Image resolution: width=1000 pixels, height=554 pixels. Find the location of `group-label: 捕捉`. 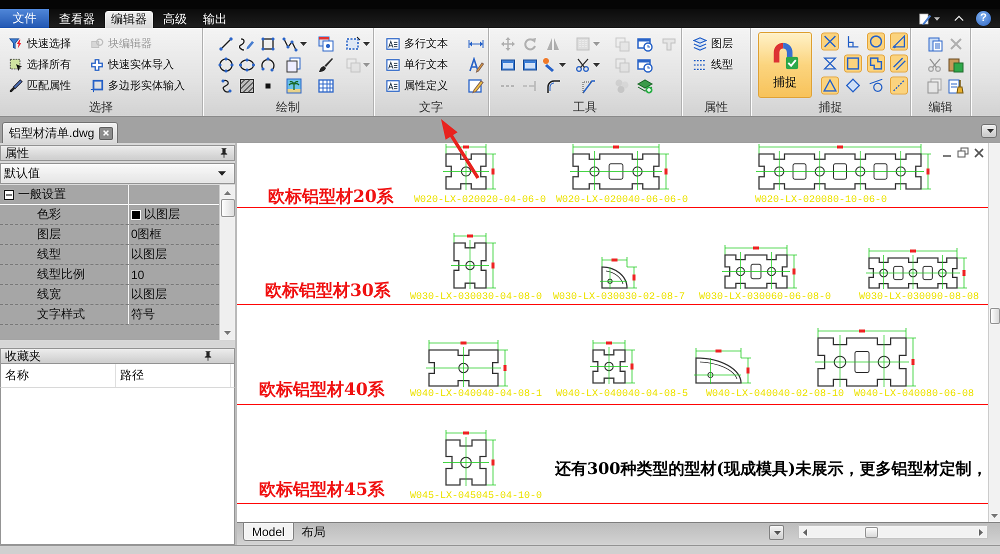

group-label: 捕捉 is located at coordinates (831, 108).